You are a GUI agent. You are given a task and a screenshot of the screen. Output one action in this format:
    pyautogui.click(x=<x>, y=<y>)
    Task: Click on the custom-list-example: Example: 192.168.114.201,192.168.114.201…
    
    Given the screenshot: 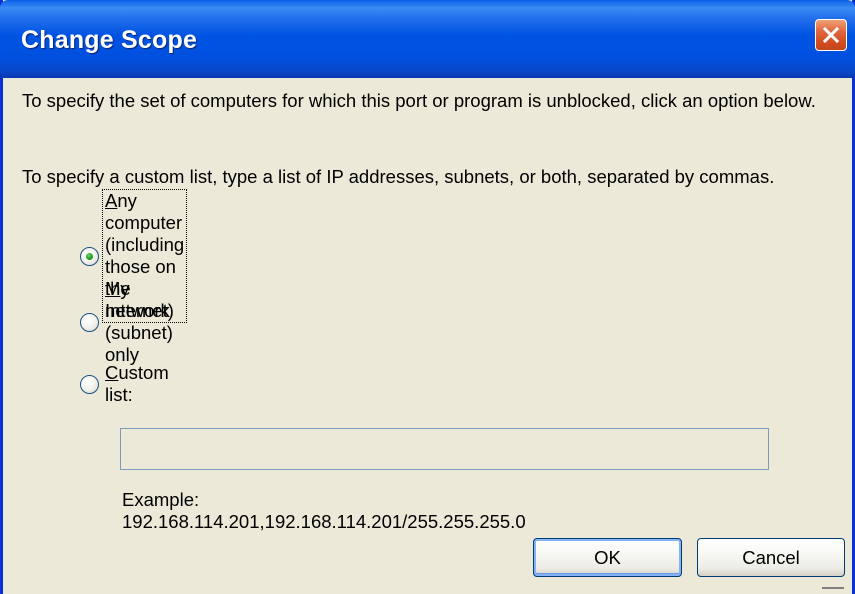 What is the action you would take?
    pyautogui.click(x=324, y=510)
    